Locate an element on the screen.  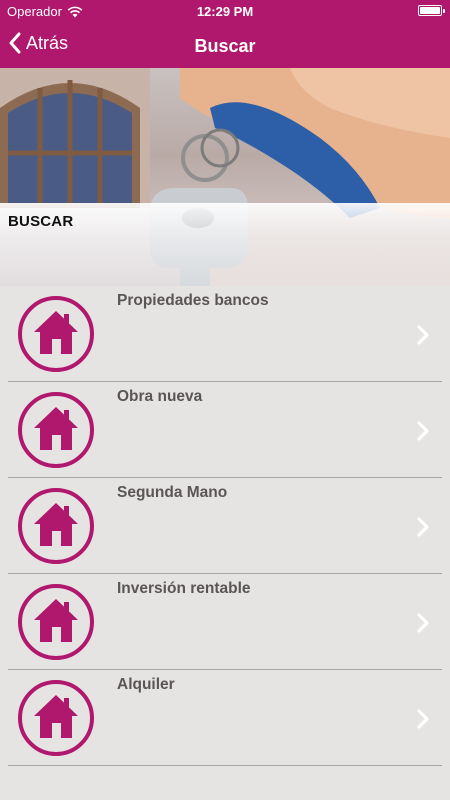
list-item-propiedades-bancos: Propiedades bancos is located at coordinates (225, 334).